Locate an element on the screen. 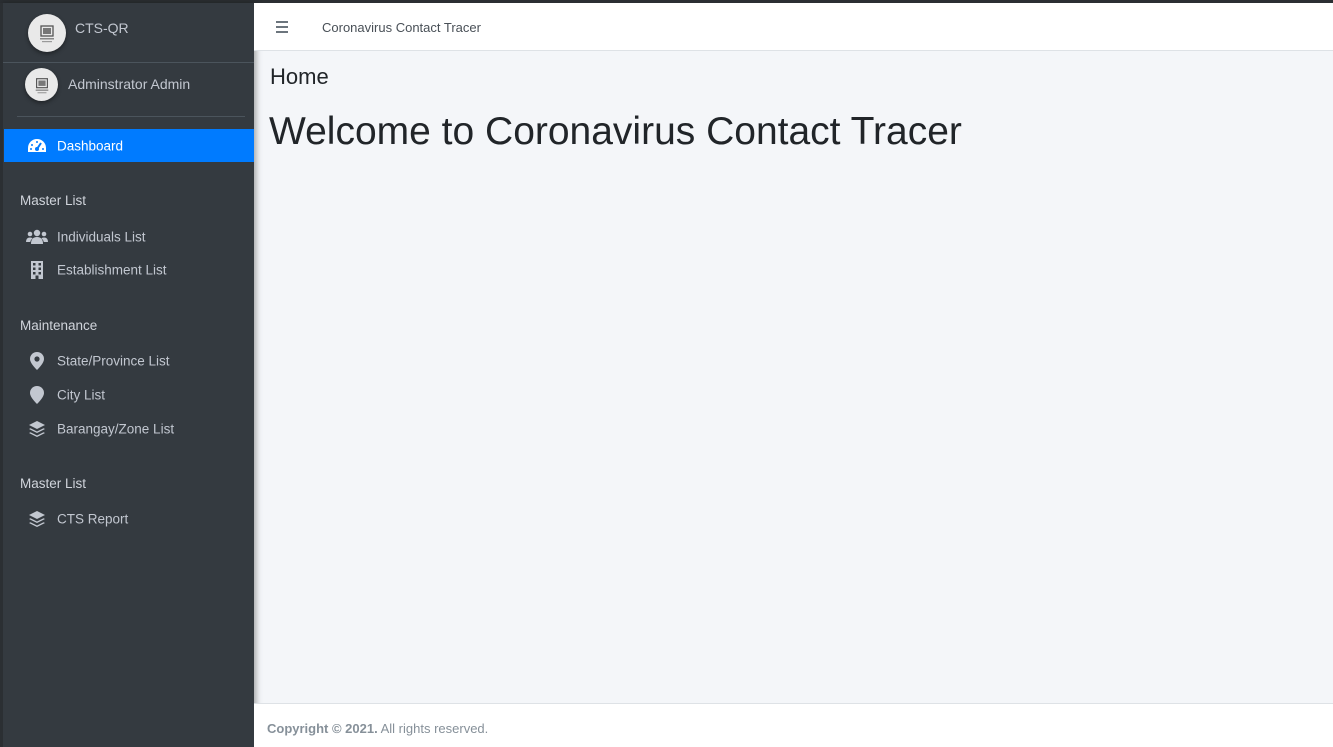 This screenshot has height=747, width=1333. sidebar-item-label: State/Province List is located at coordinates (113, 360).